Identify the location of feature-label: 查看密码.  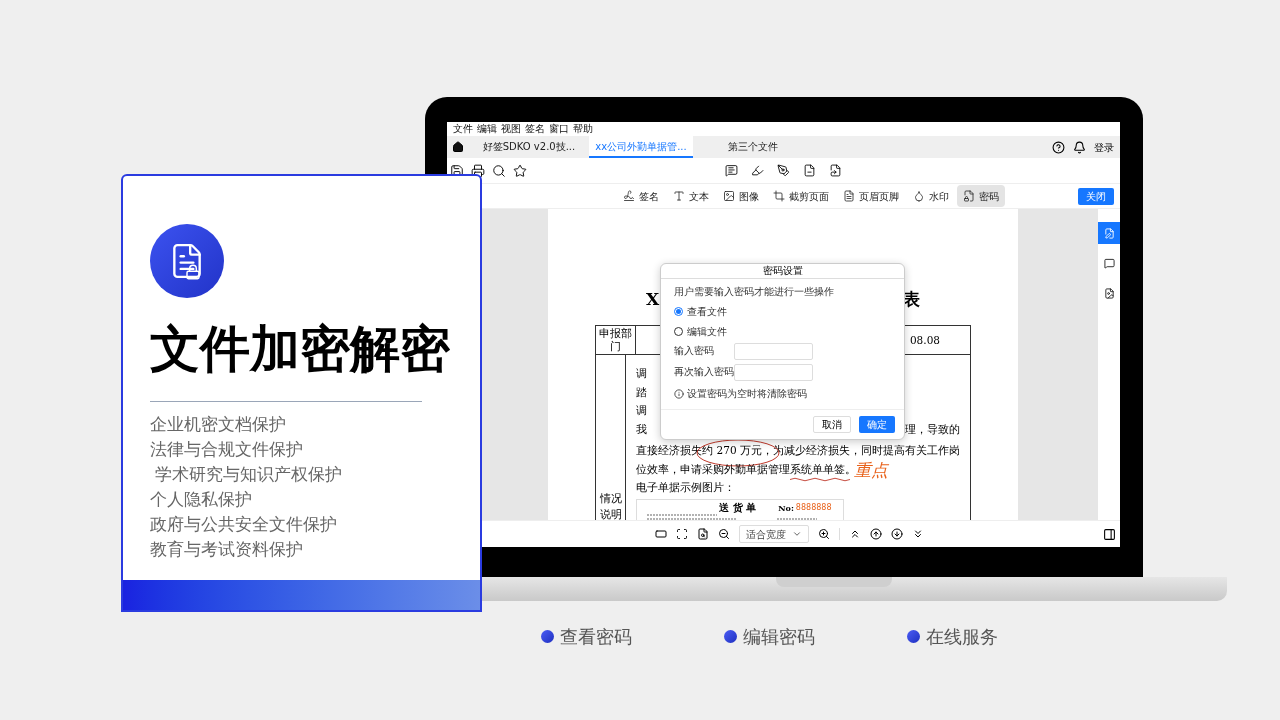
(596, 637).